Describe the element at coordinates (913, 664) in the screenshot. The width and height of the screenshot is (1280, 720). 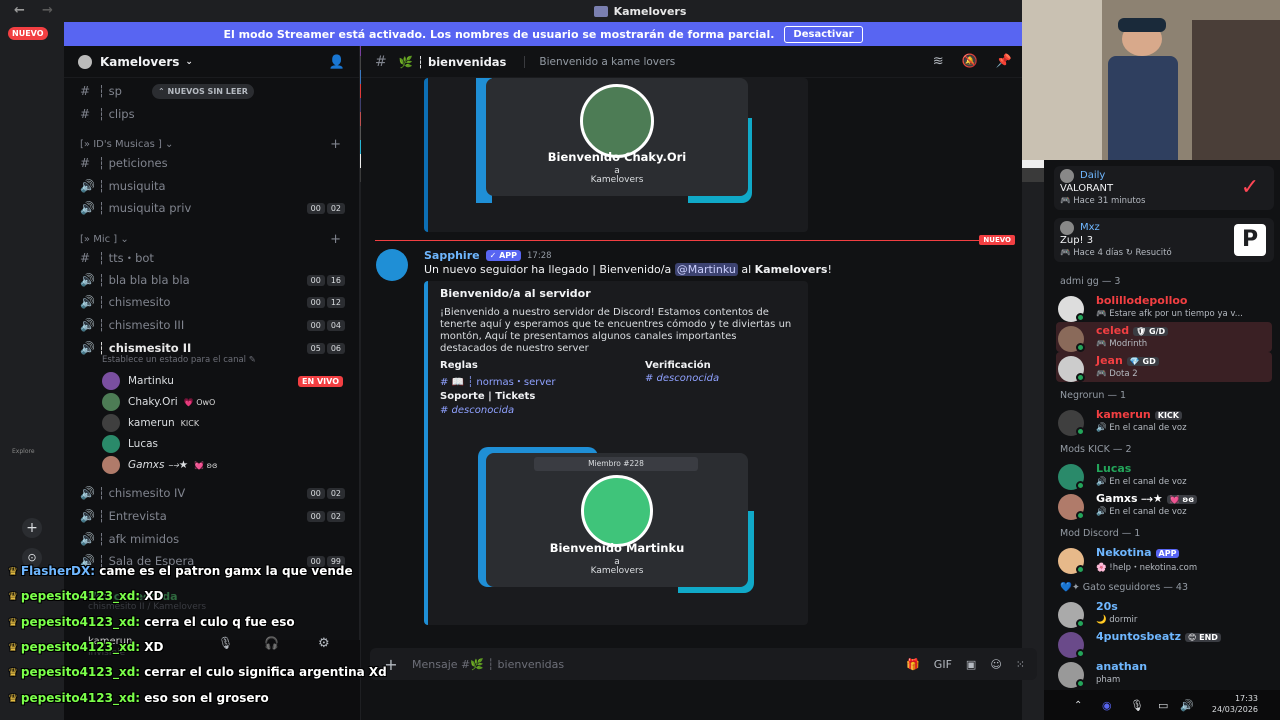
I see `gift-icon: 🎁` at that location.